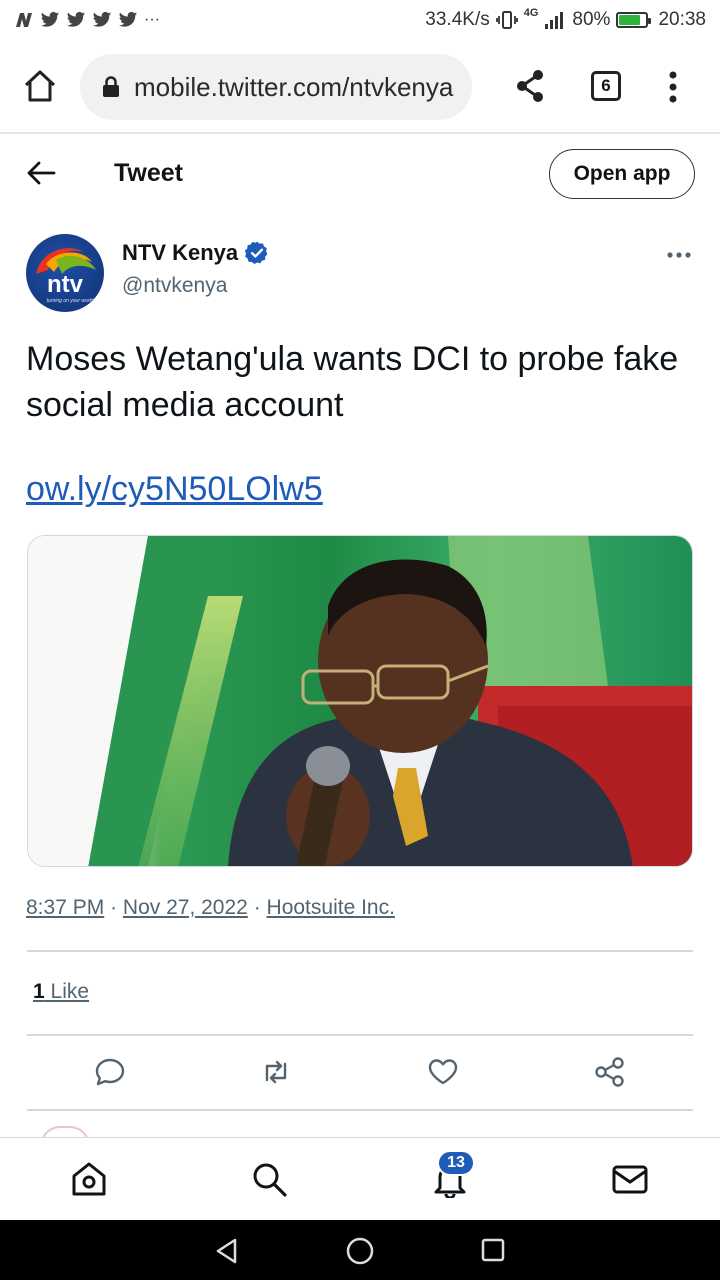 The image size is (720, 1280). Describe the element at coordinates (506, 20) in the screenshot. I see `vibrate-icon` at that location.